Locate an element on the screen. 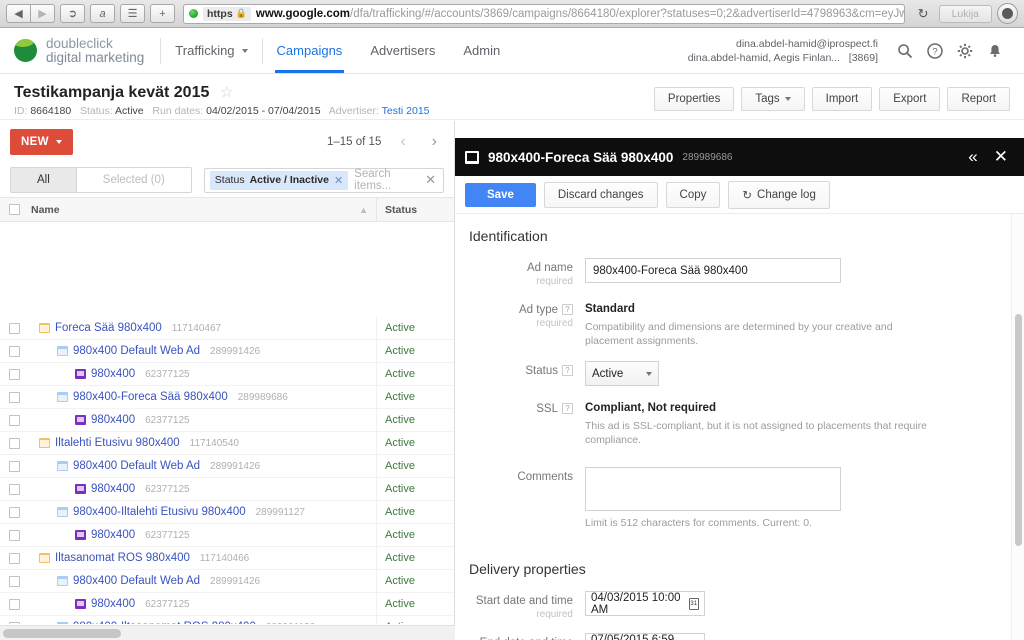  gear-icon is located at coordinates (965, 51).